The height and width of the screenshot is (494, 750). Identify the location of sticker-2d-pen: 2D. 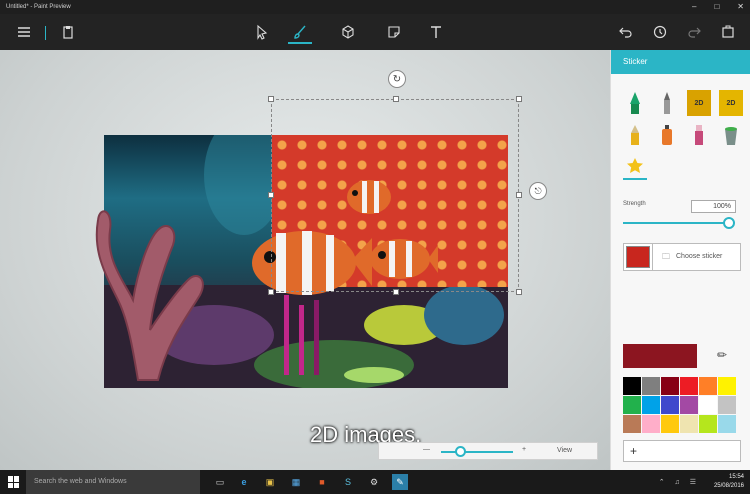
(731, 103).